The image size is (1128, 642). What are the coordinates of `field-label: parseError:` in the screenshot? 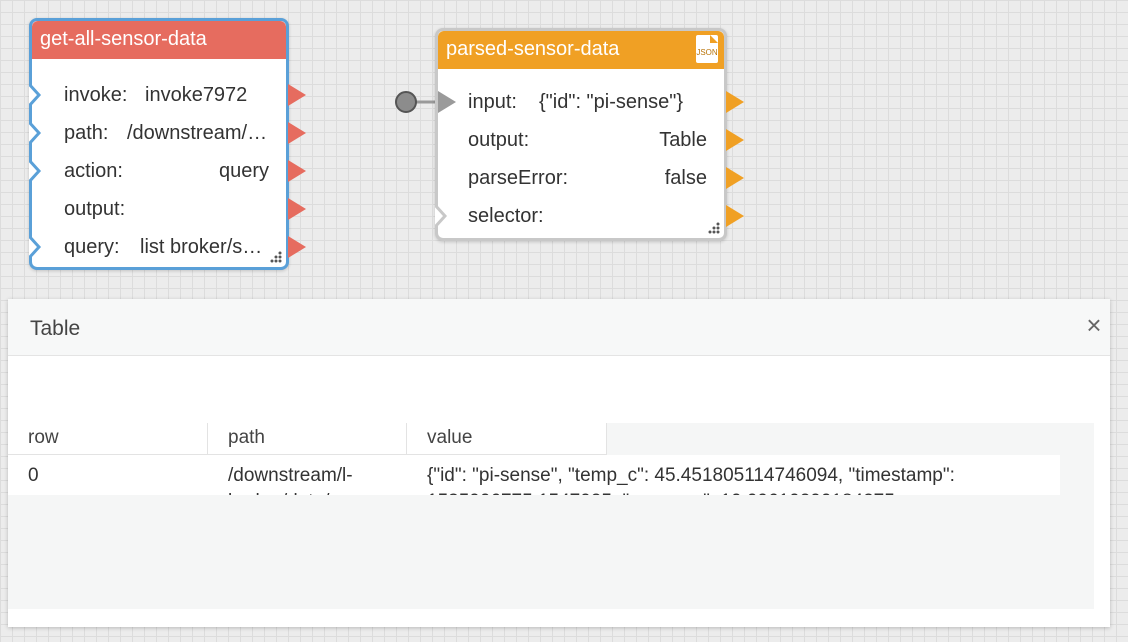 It's located at (518, 178).